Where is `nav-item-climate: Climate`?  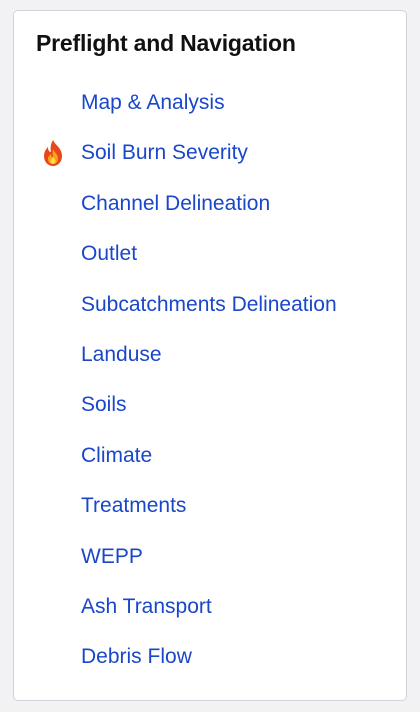 nav-item-climate: Climate is located at coordinates (210, 467).